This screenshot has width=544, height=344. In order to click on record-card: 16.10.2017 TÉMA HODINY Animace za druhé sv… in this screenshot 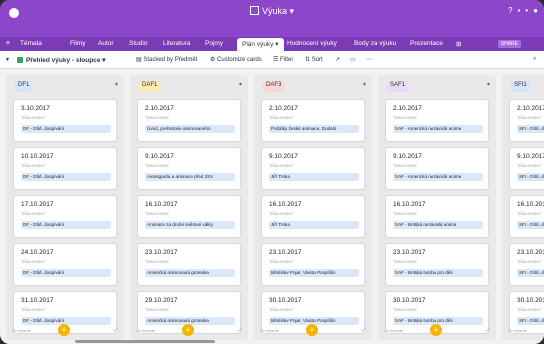, I will do `click(189, 216)`.